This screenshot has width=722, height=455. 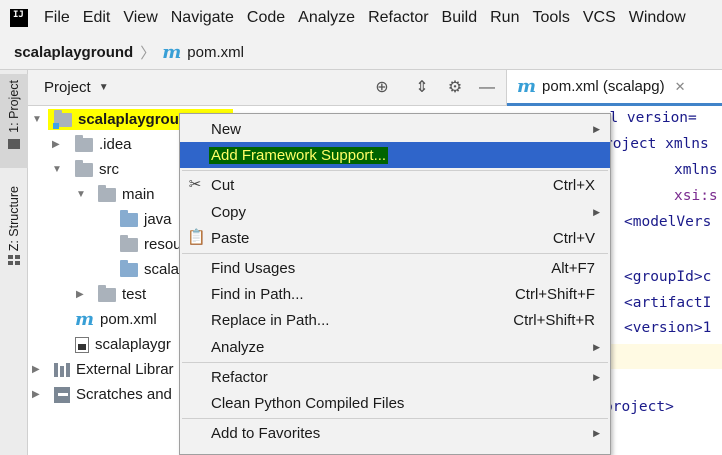 I want to click on menu-navigate: Navigate, so click(x=202, y=18).